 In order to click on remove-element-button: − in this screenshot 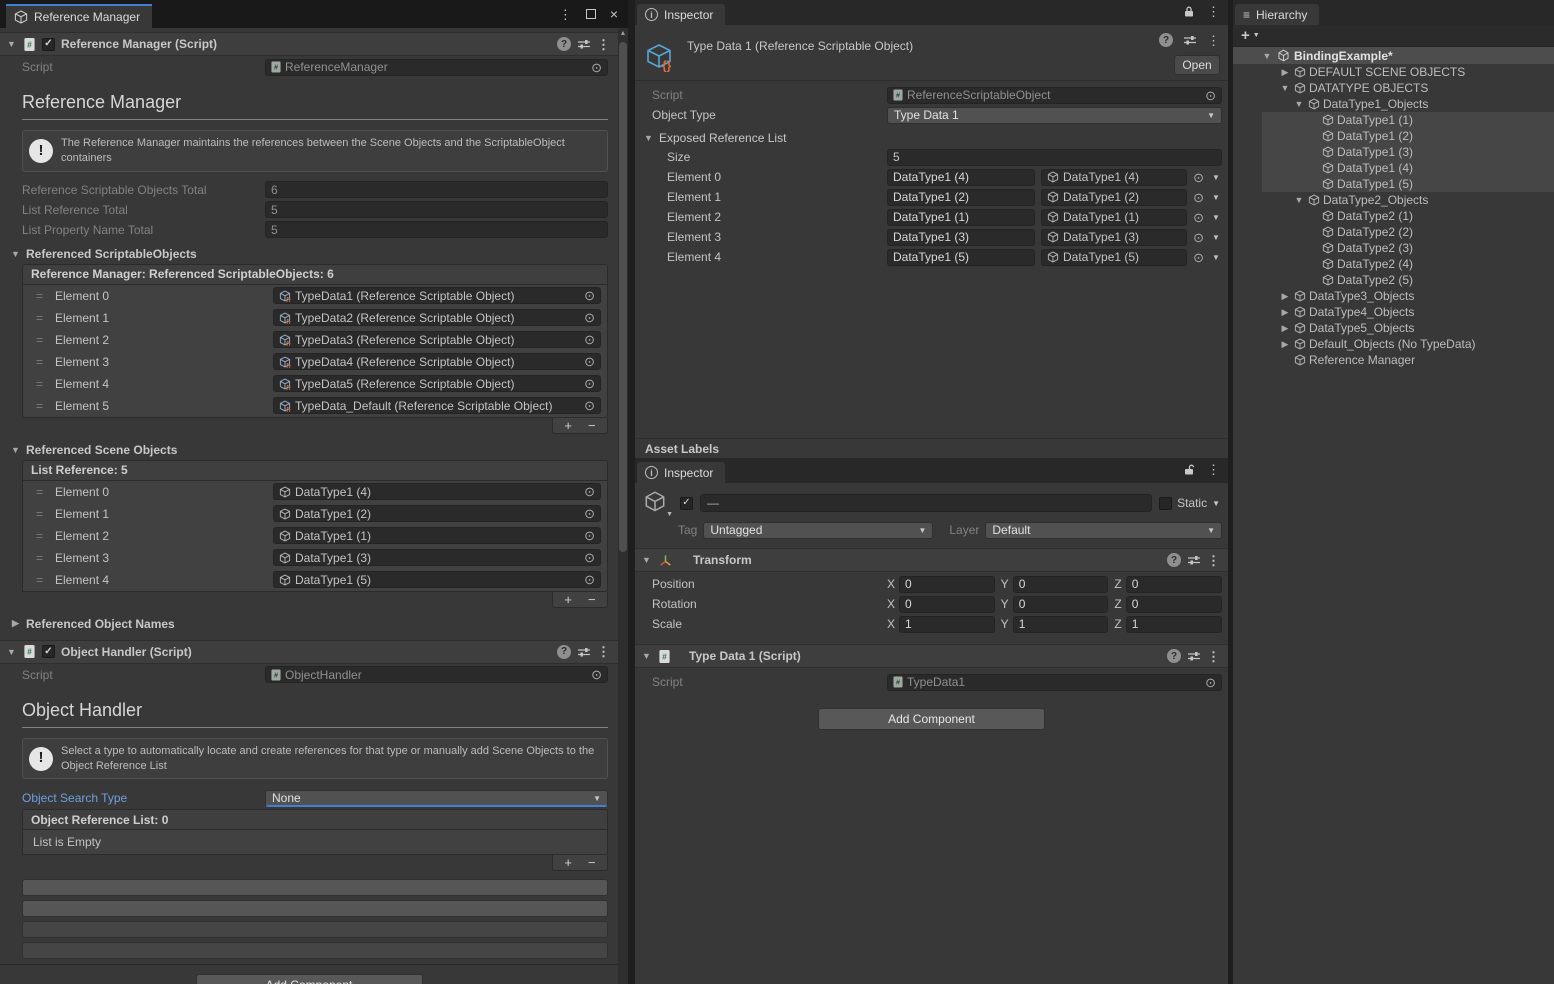, I will do `click(592, 599)`.